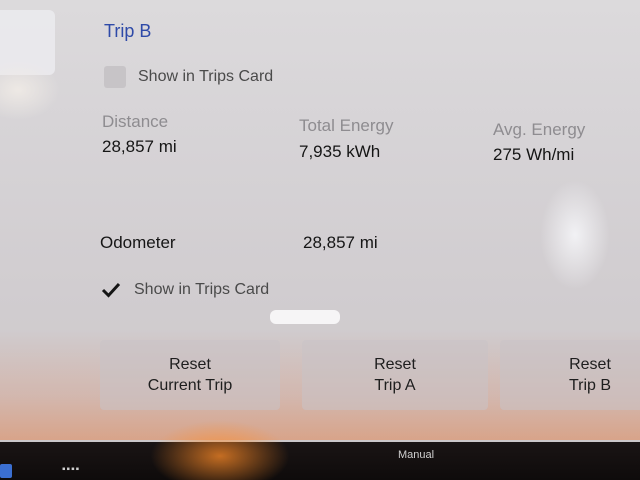  I want to click on app-icon, so click(6, 471).